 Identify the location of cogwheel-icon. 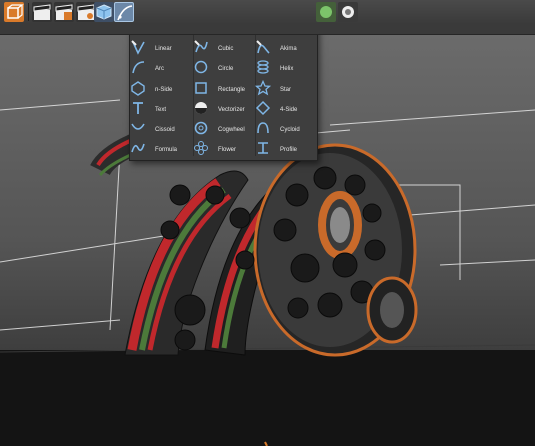
(203, 129).